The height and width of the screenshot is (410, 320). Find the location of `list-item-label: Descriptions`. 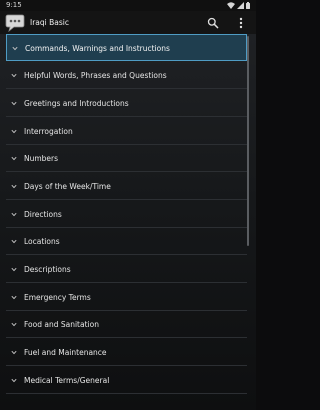

list-item-label: Descriptions is located at coordinates (47, 269).